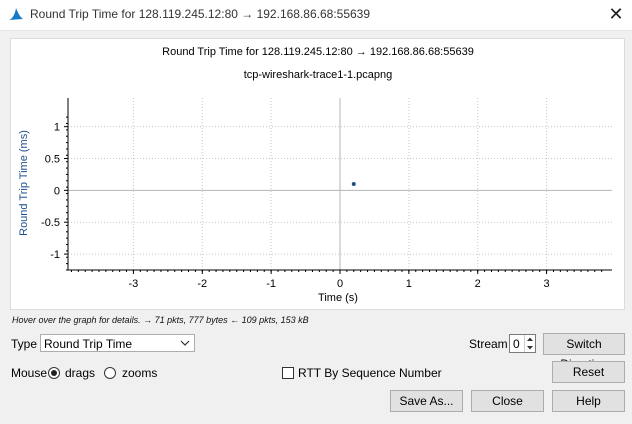 This screenshot has width=632, height=424. I want to click on type-label: Type, so click(24, 344).